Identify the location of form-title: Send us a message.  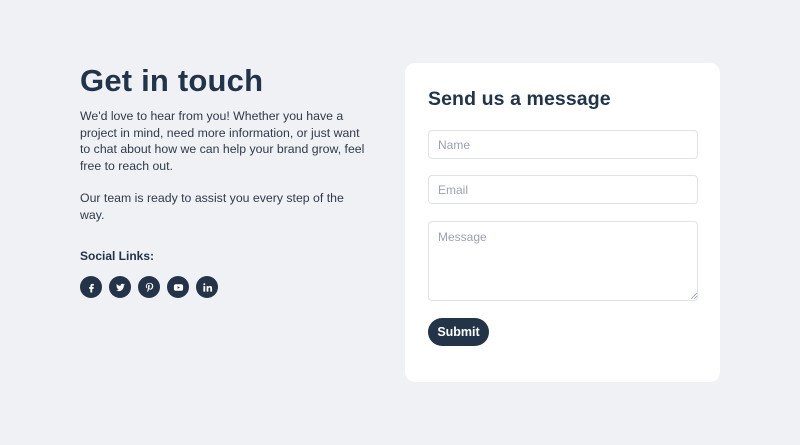
(519, 99).